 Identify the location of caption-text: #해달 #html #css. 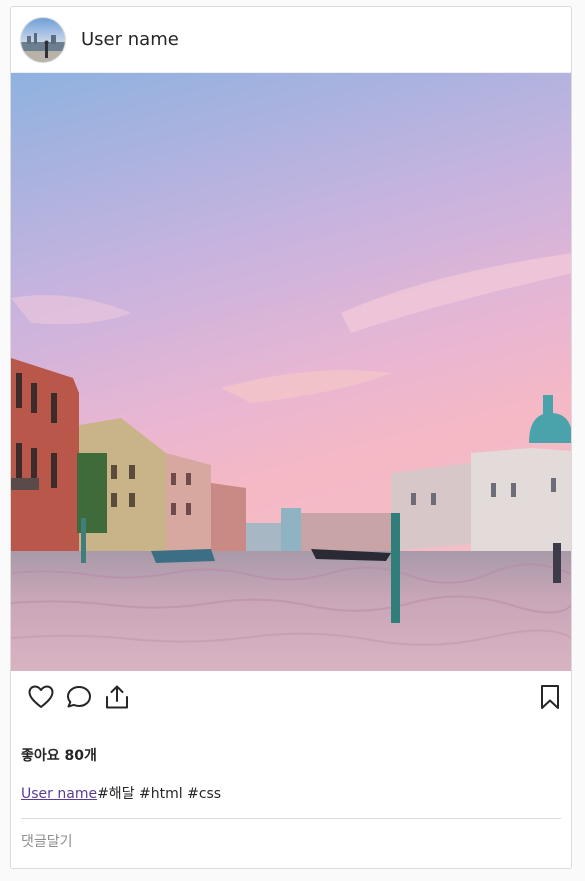
(159, 794).